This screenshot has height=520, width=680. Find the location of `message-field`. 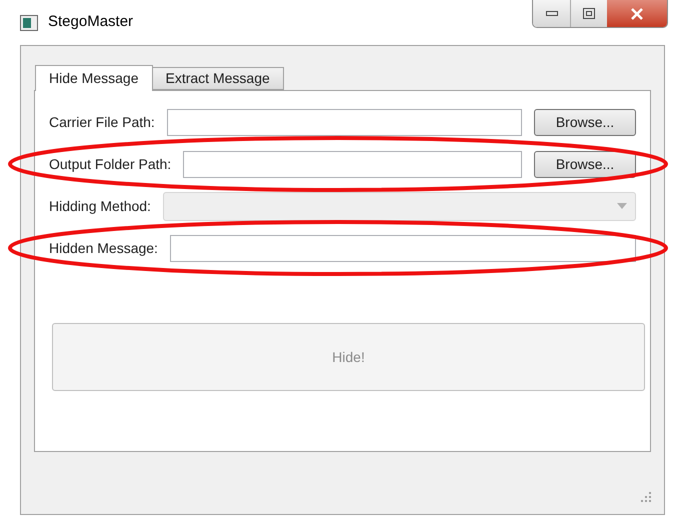

message-field is located at coordinates (403, 248).